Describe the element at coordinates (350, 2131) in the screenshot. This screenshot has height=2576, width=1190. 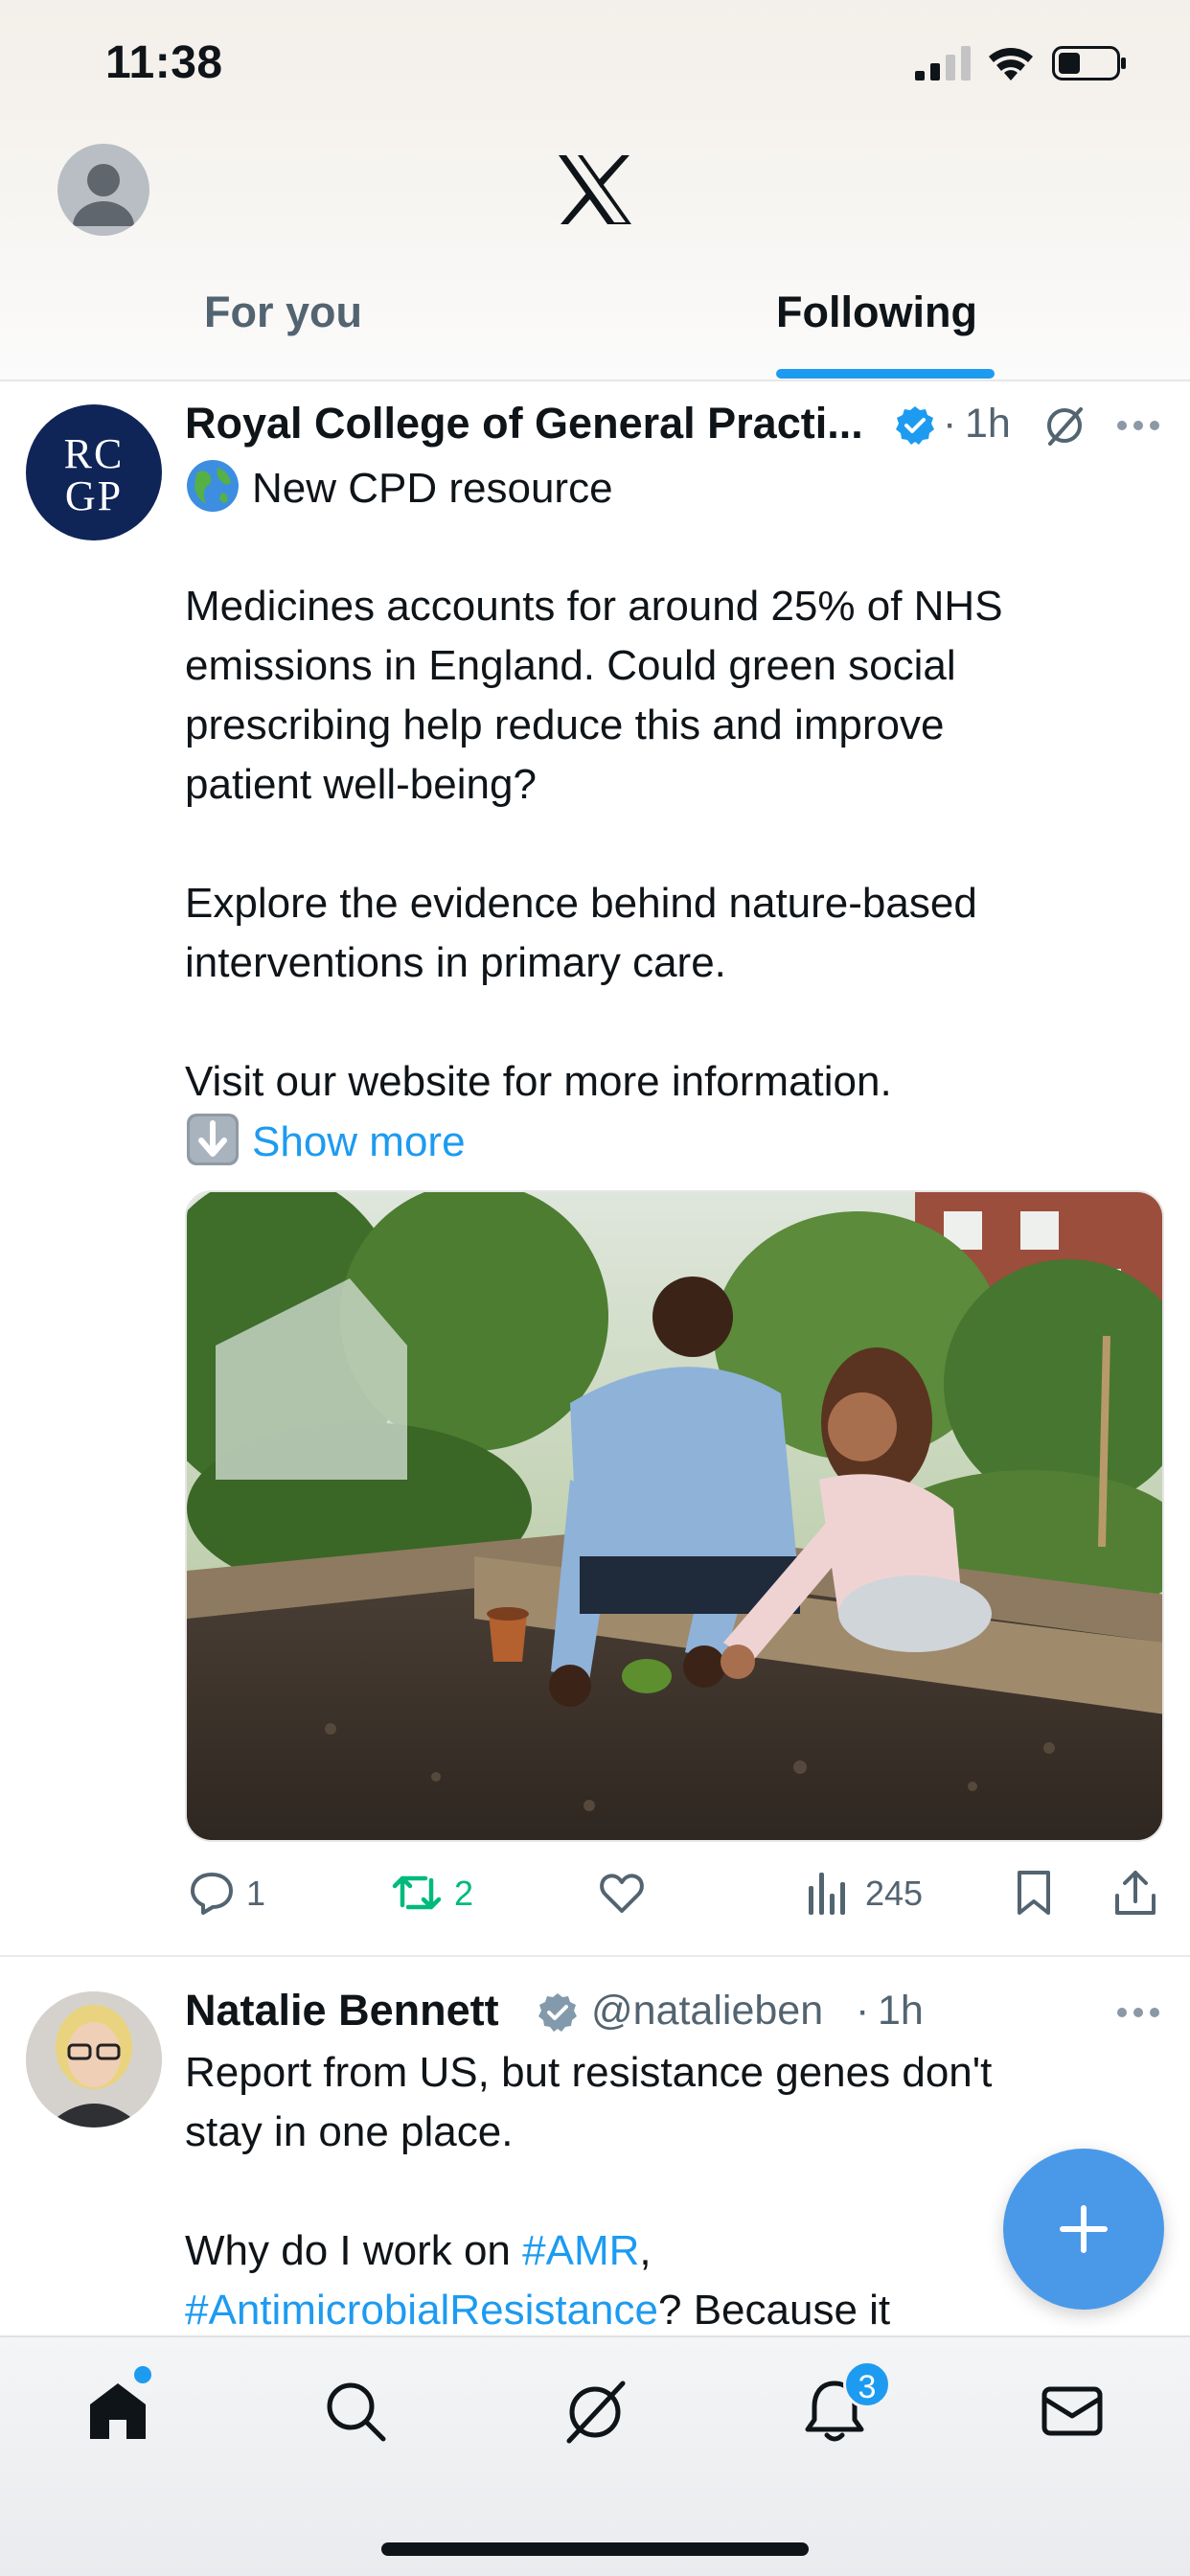
I see `tweet-text-line: stay in one place.` at that location.